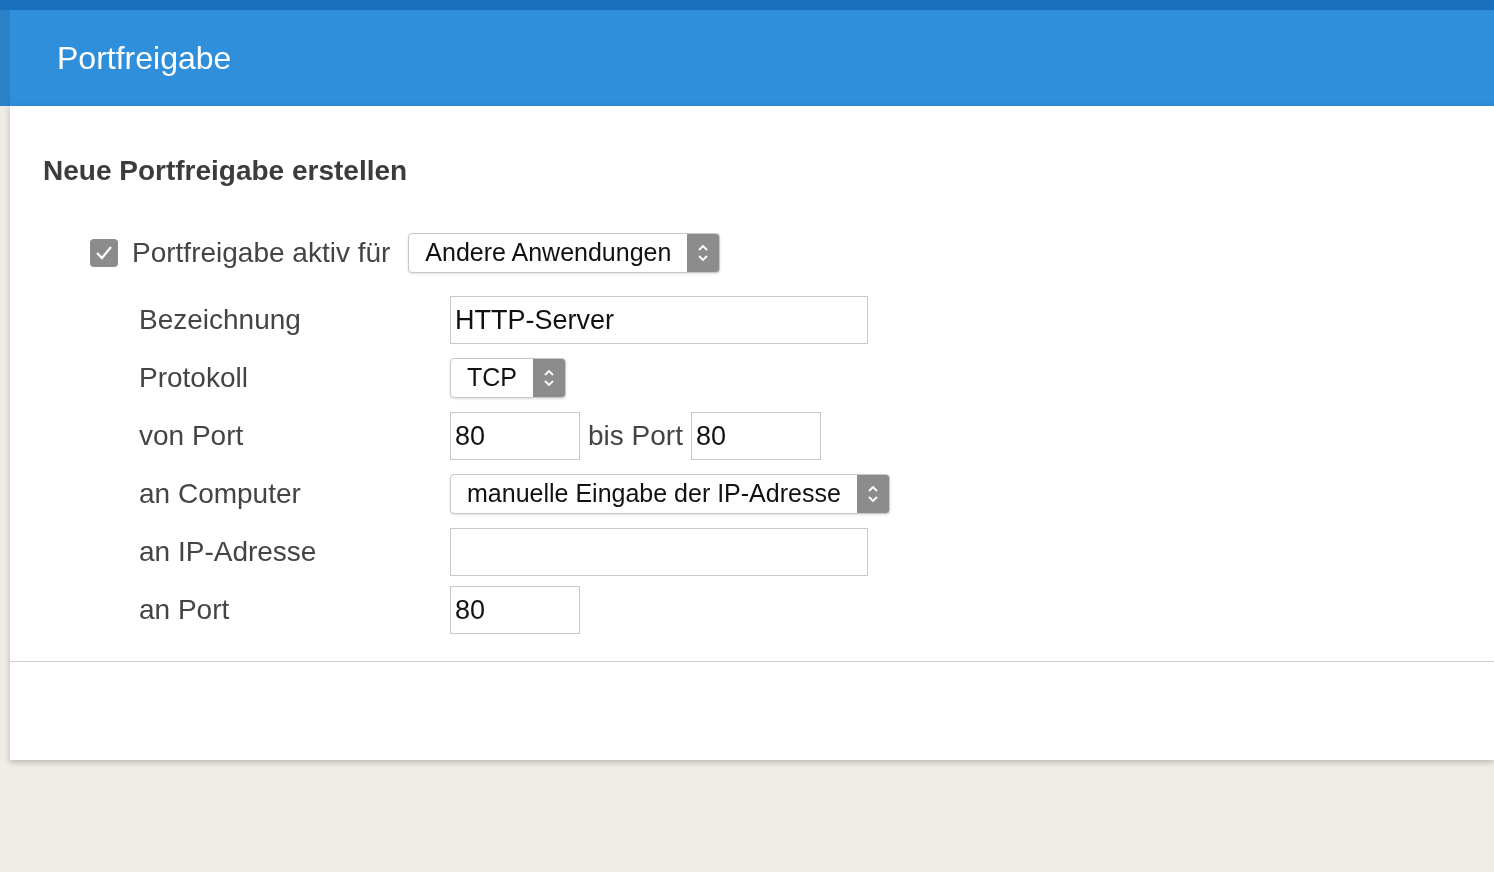 The height and width of the screenshot is (872, 1494). What do you see at coordinates (670, 494) in the screenshot?
I see `dropdown: manuelle Eingabe der IP-Adresse` at bounding box center [670, 494].